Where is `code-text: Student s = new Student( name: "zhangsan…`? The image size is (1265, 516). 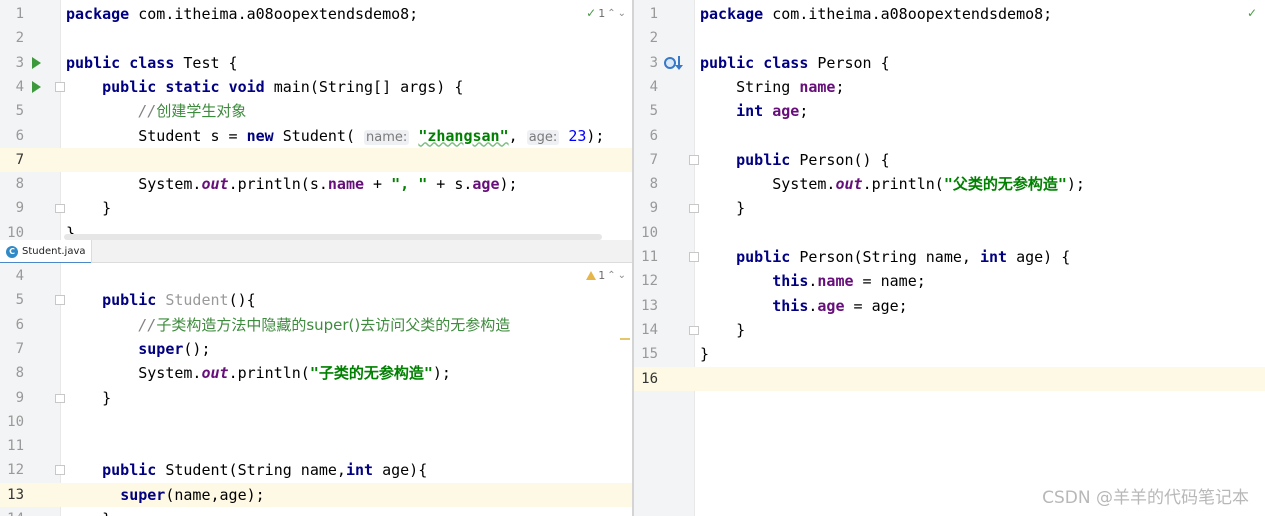
code-text: Student s = new Student( name: "zhangsan… is located at coordinates (335, 137).